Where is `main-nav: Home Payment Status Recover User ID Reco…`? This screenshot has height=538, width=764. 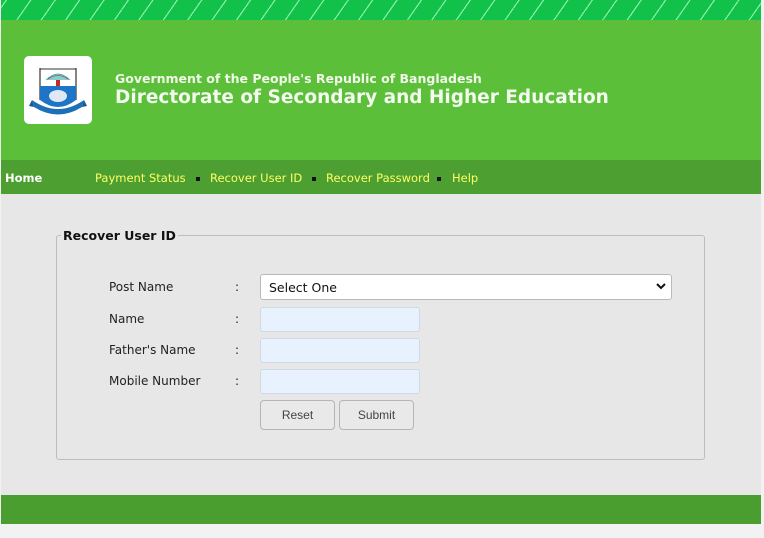 main-nav: Home Payment Status Recover User ID Reco… is located at coordinates (381, 177).